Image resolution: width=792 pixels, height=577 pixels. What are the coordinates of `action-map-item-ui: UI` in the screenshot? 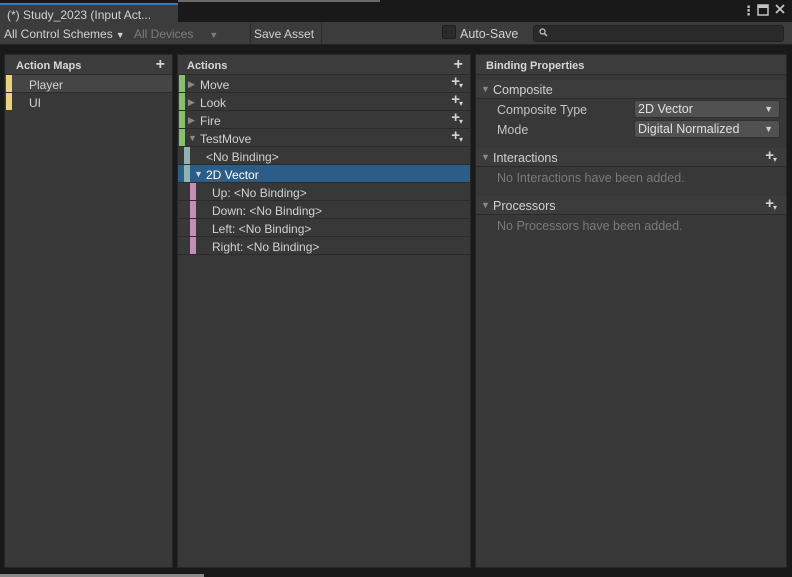 It's located at (88, 102).